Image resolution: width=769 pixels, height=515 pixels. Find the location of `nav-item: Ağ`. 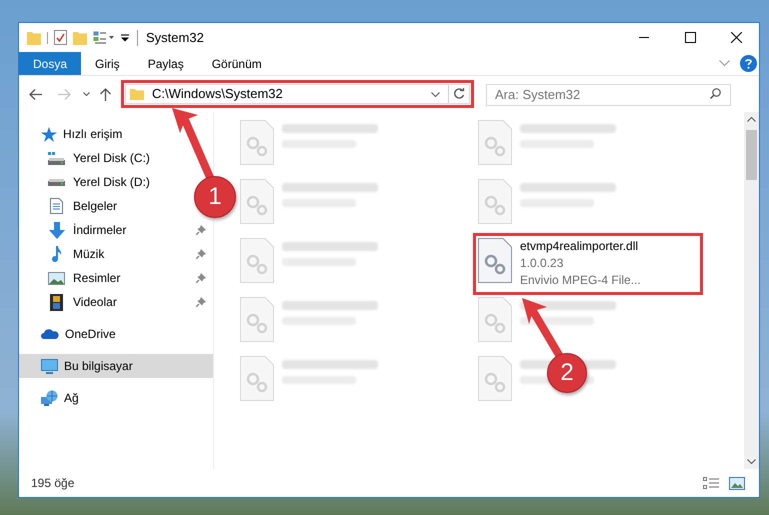

nav-item: Ağ is located at coordinates (116, 398).